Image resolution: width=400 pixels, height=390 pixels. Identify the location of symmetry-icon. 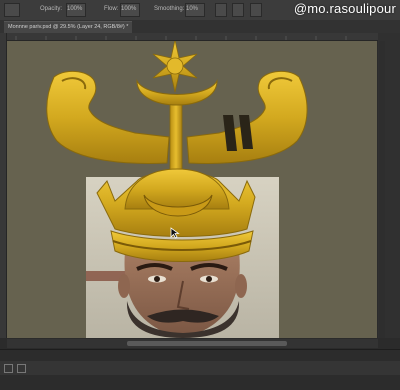
(256, 10).